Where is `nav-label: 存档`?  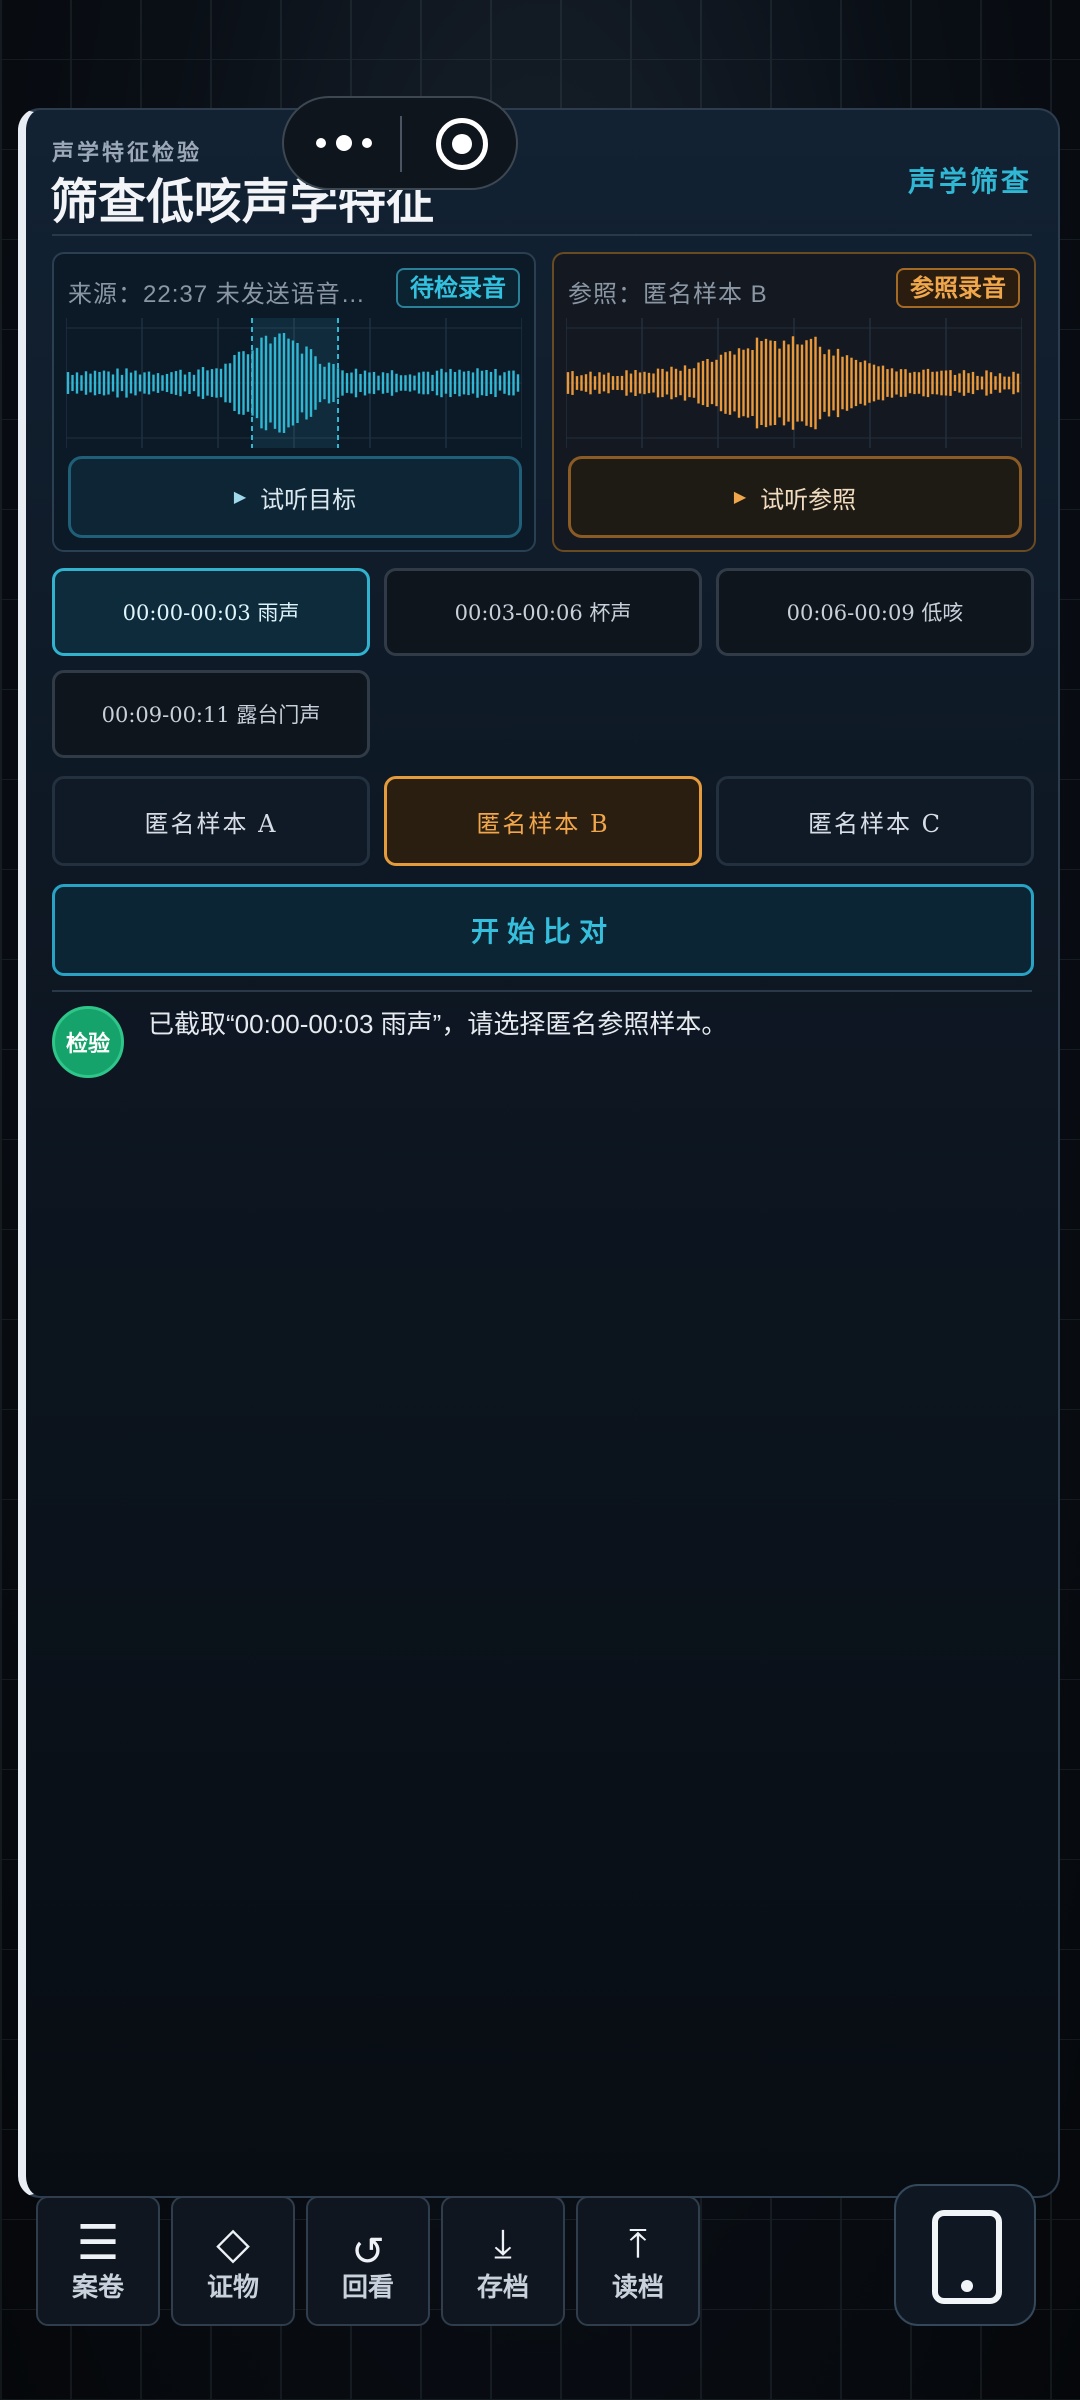 nav-label: 存档 is located at coordinates (502, 2287).